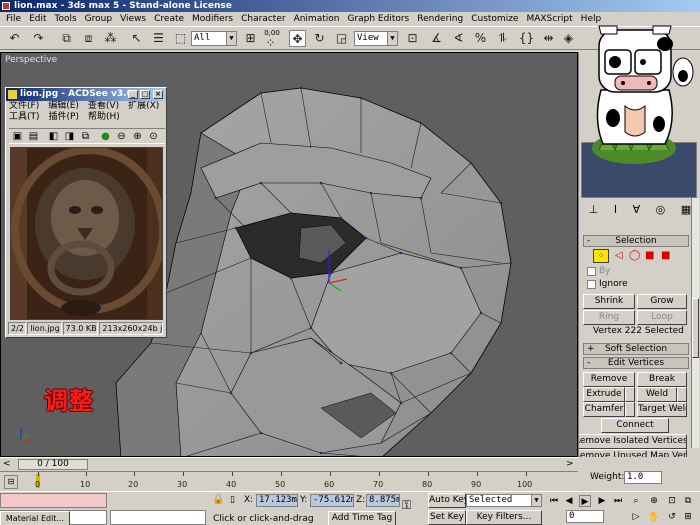  I want to click on go-to-end-icon: ⏭, so click(618, 501).